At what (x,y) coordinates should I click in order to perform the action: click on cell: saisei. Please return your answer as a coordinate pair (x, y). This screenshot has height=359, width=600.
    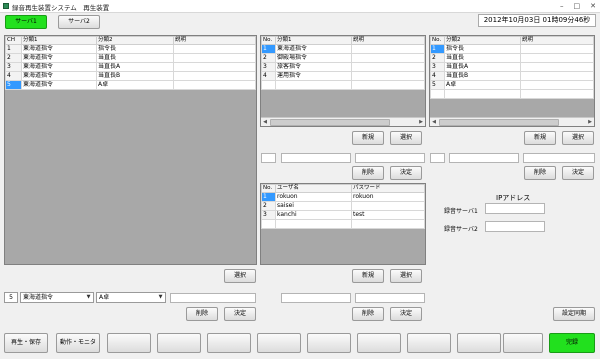
    Looking at the image, I should click on (313, 206).